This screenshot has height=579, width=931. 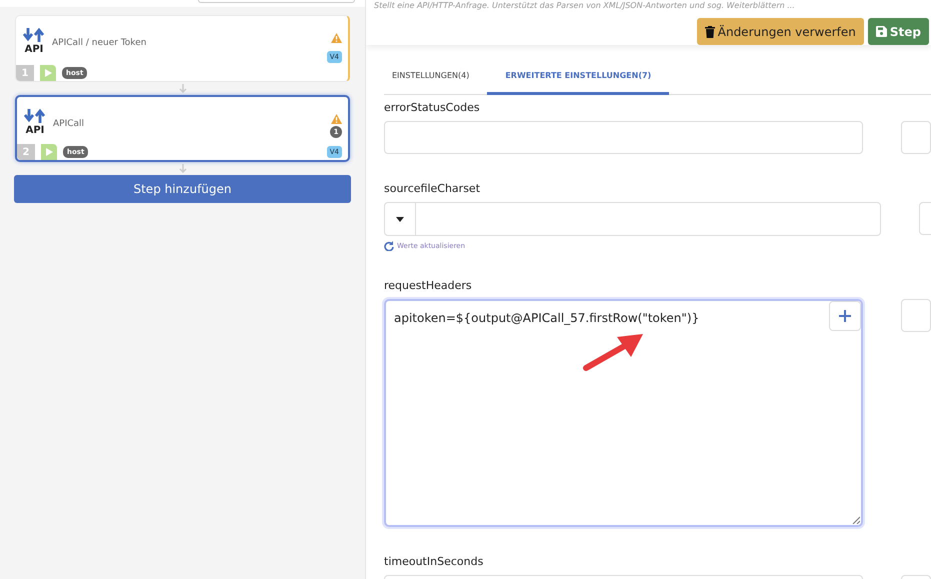 I want to click on plus-icon, so click(x=845, y=316).